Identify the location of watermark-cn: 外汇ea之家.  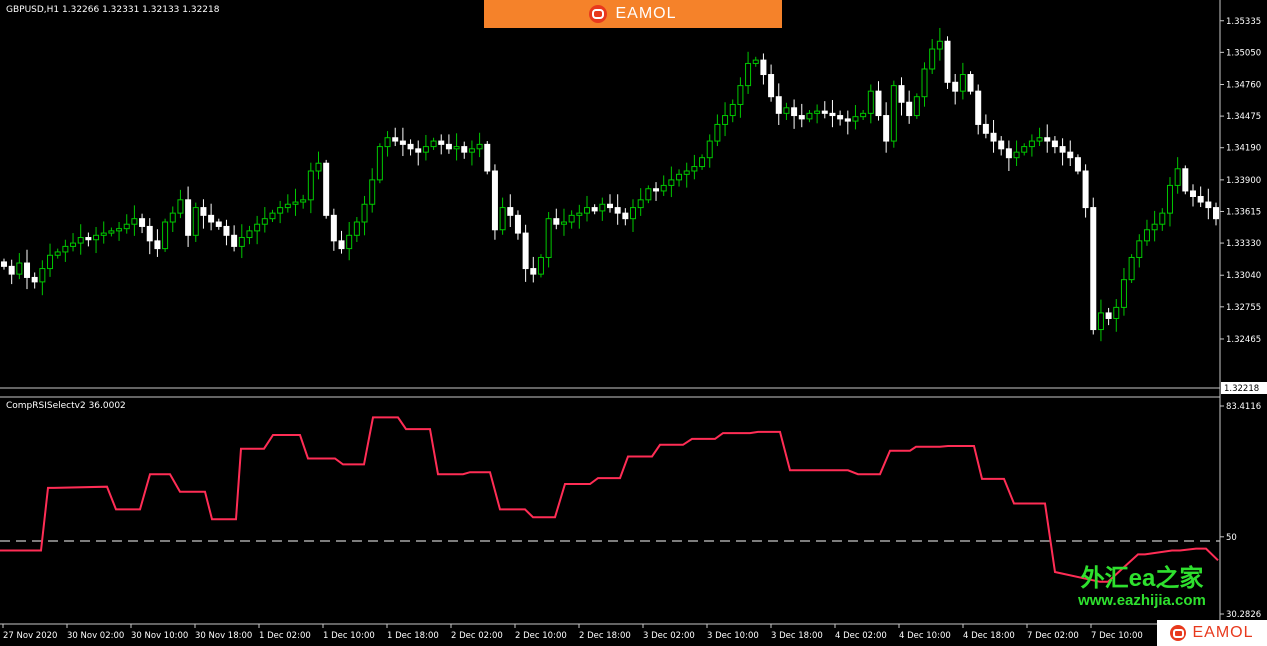
(1142, 578).